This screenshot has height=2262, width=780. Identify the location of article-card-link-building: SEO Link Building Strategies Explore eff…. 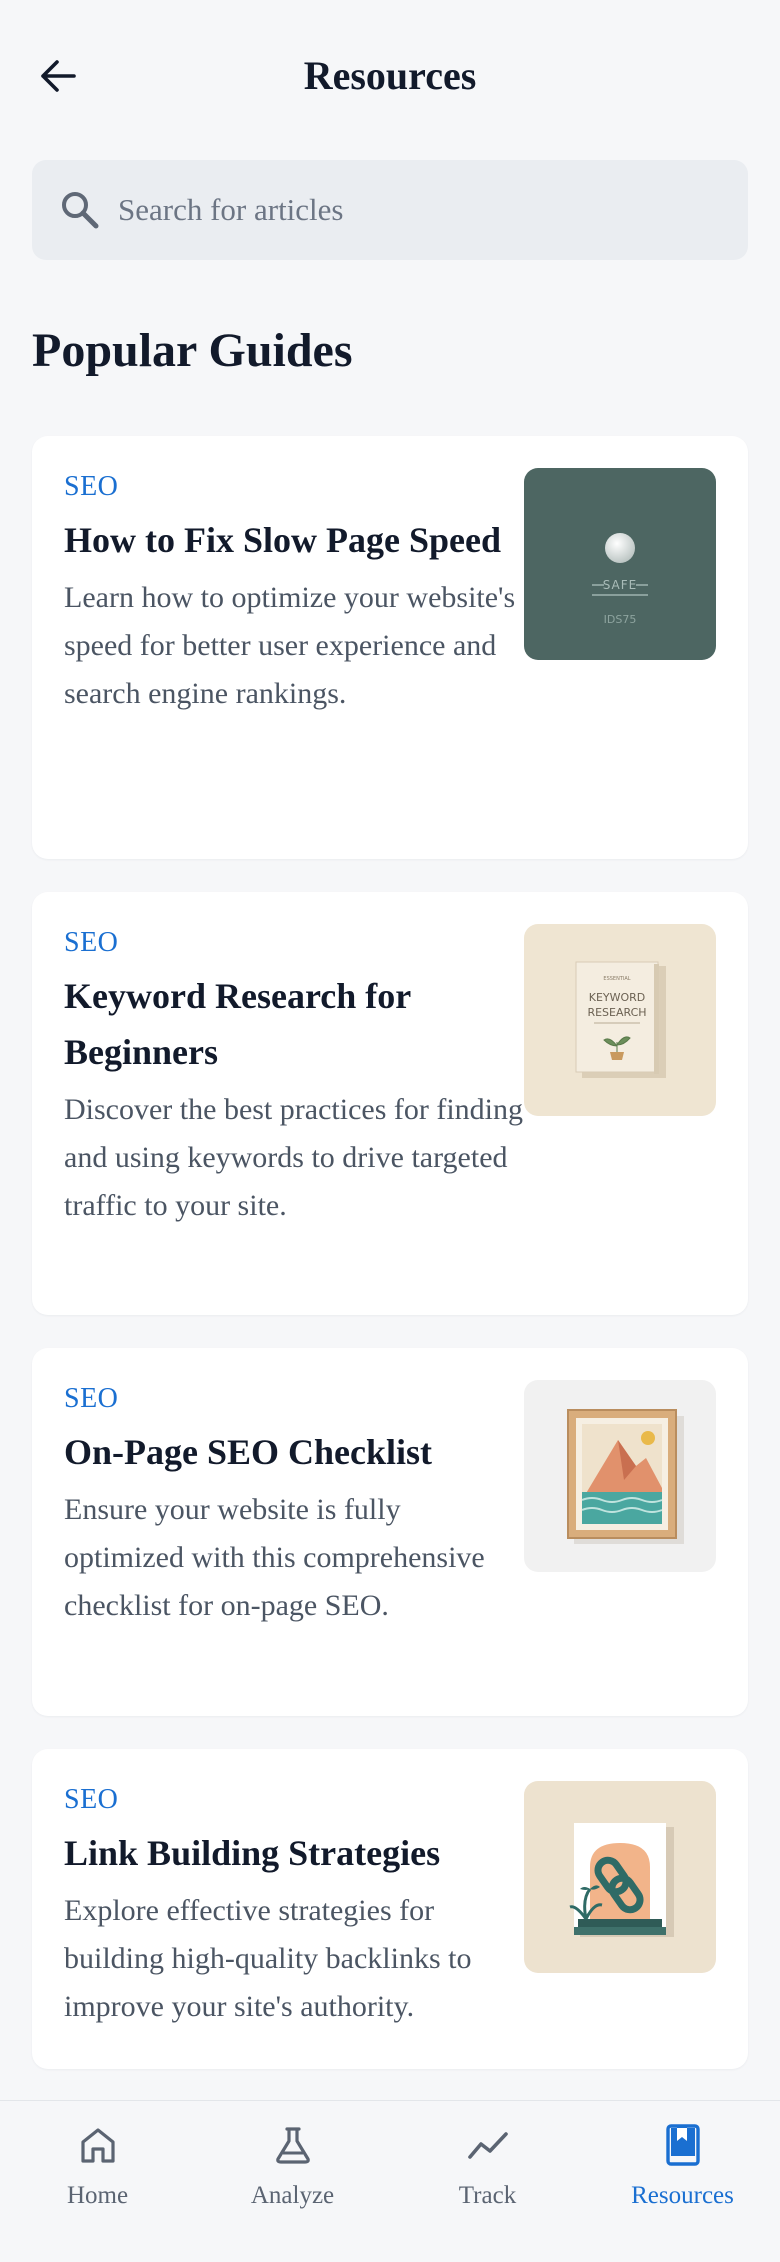
(390, 1909).